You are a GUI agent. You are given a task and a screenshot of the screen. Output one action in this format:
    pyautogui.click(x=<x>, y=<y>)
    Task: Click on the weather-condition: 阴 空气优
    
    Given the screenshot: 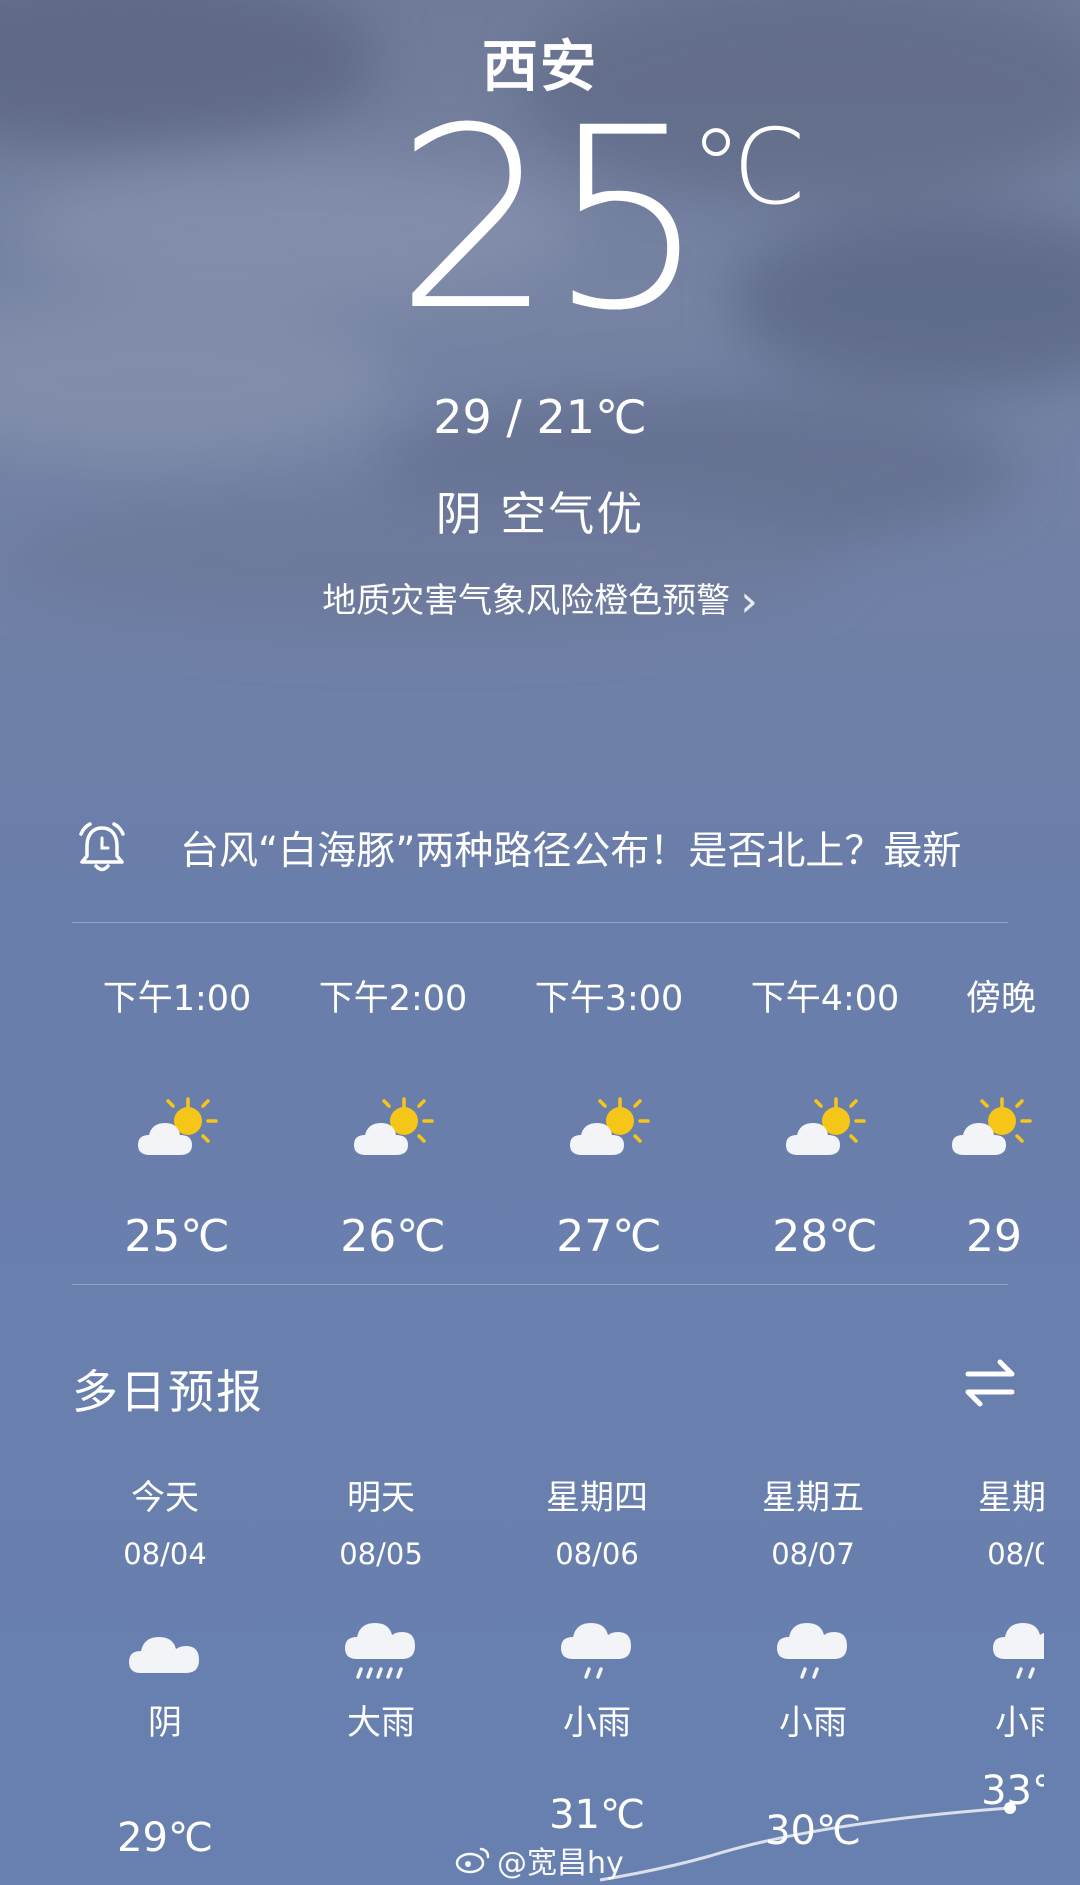 What is the action you would take?
    pyautogui.click(x=540, y=514)
    